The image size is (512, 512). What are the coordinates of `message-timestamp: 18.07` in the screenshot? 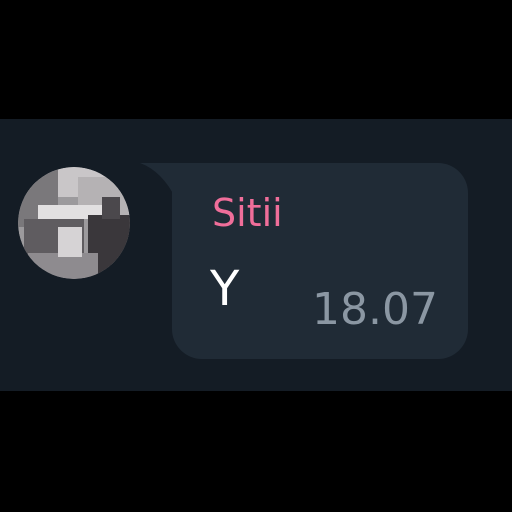 It's located at (375, 309).